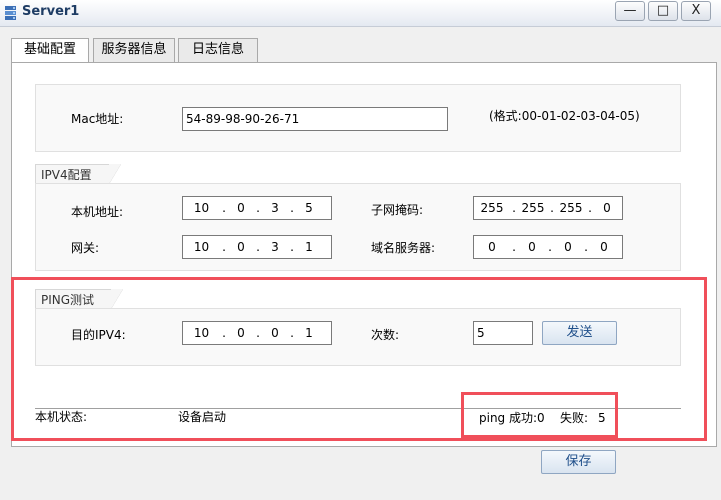  I want to click on mac-format-hint: (格式:00-01-02-03-04-05), so click(564, 116).